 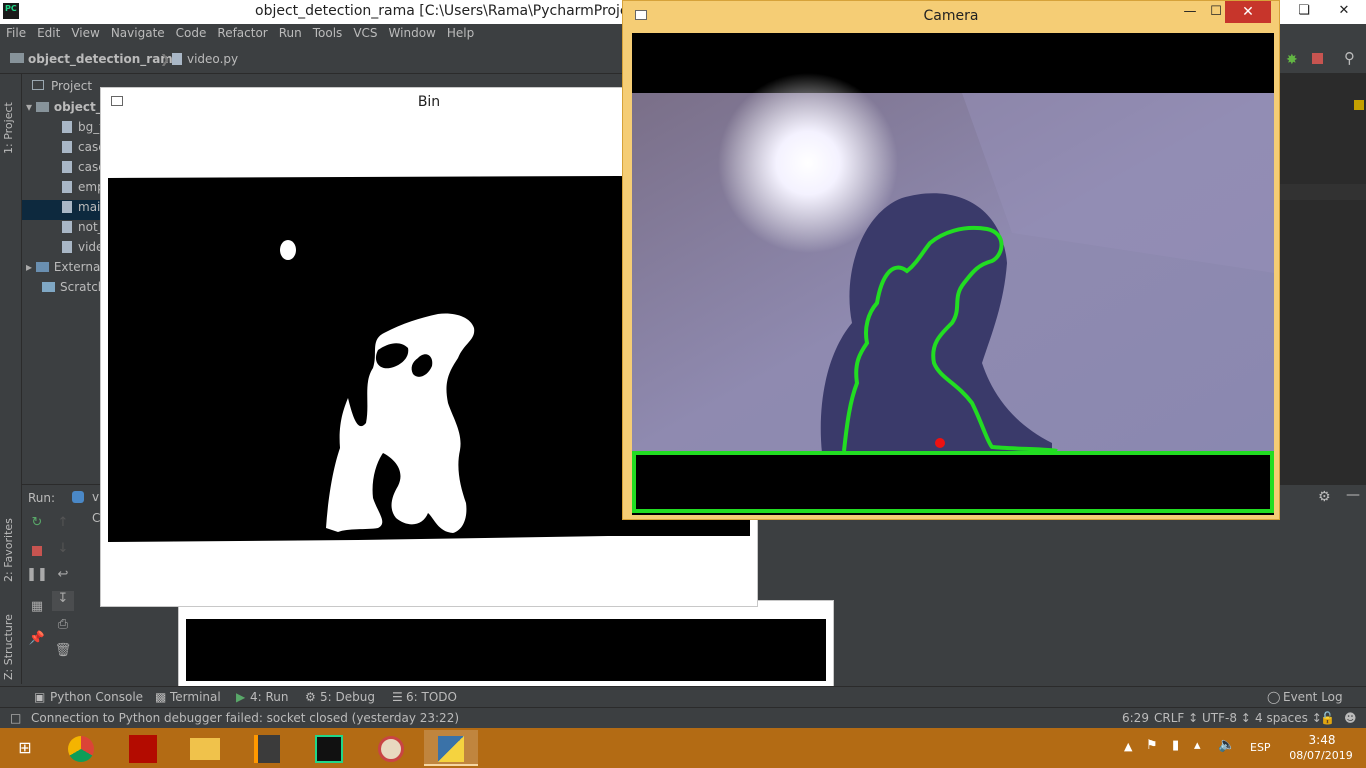 What do you see at coordinates (48, 32) in the screenshot?
I see `menu-edit: Edit` at bounding box center [48, 32].